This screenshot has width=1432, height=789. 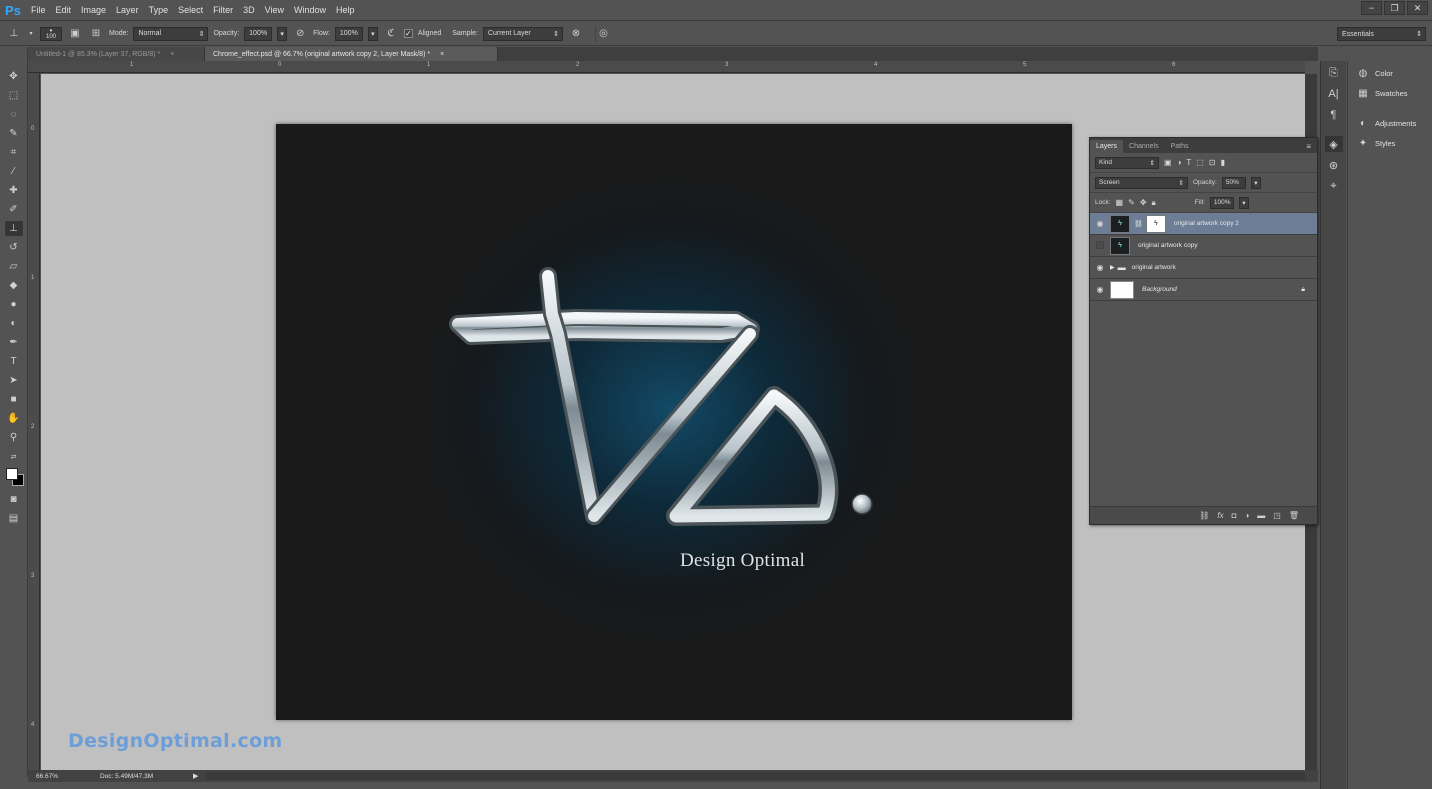 What do you see at coordinates (1143, 202) in the screenshot?
I see `lock-position-icon: ✥` at bounding box center [1143, 202].